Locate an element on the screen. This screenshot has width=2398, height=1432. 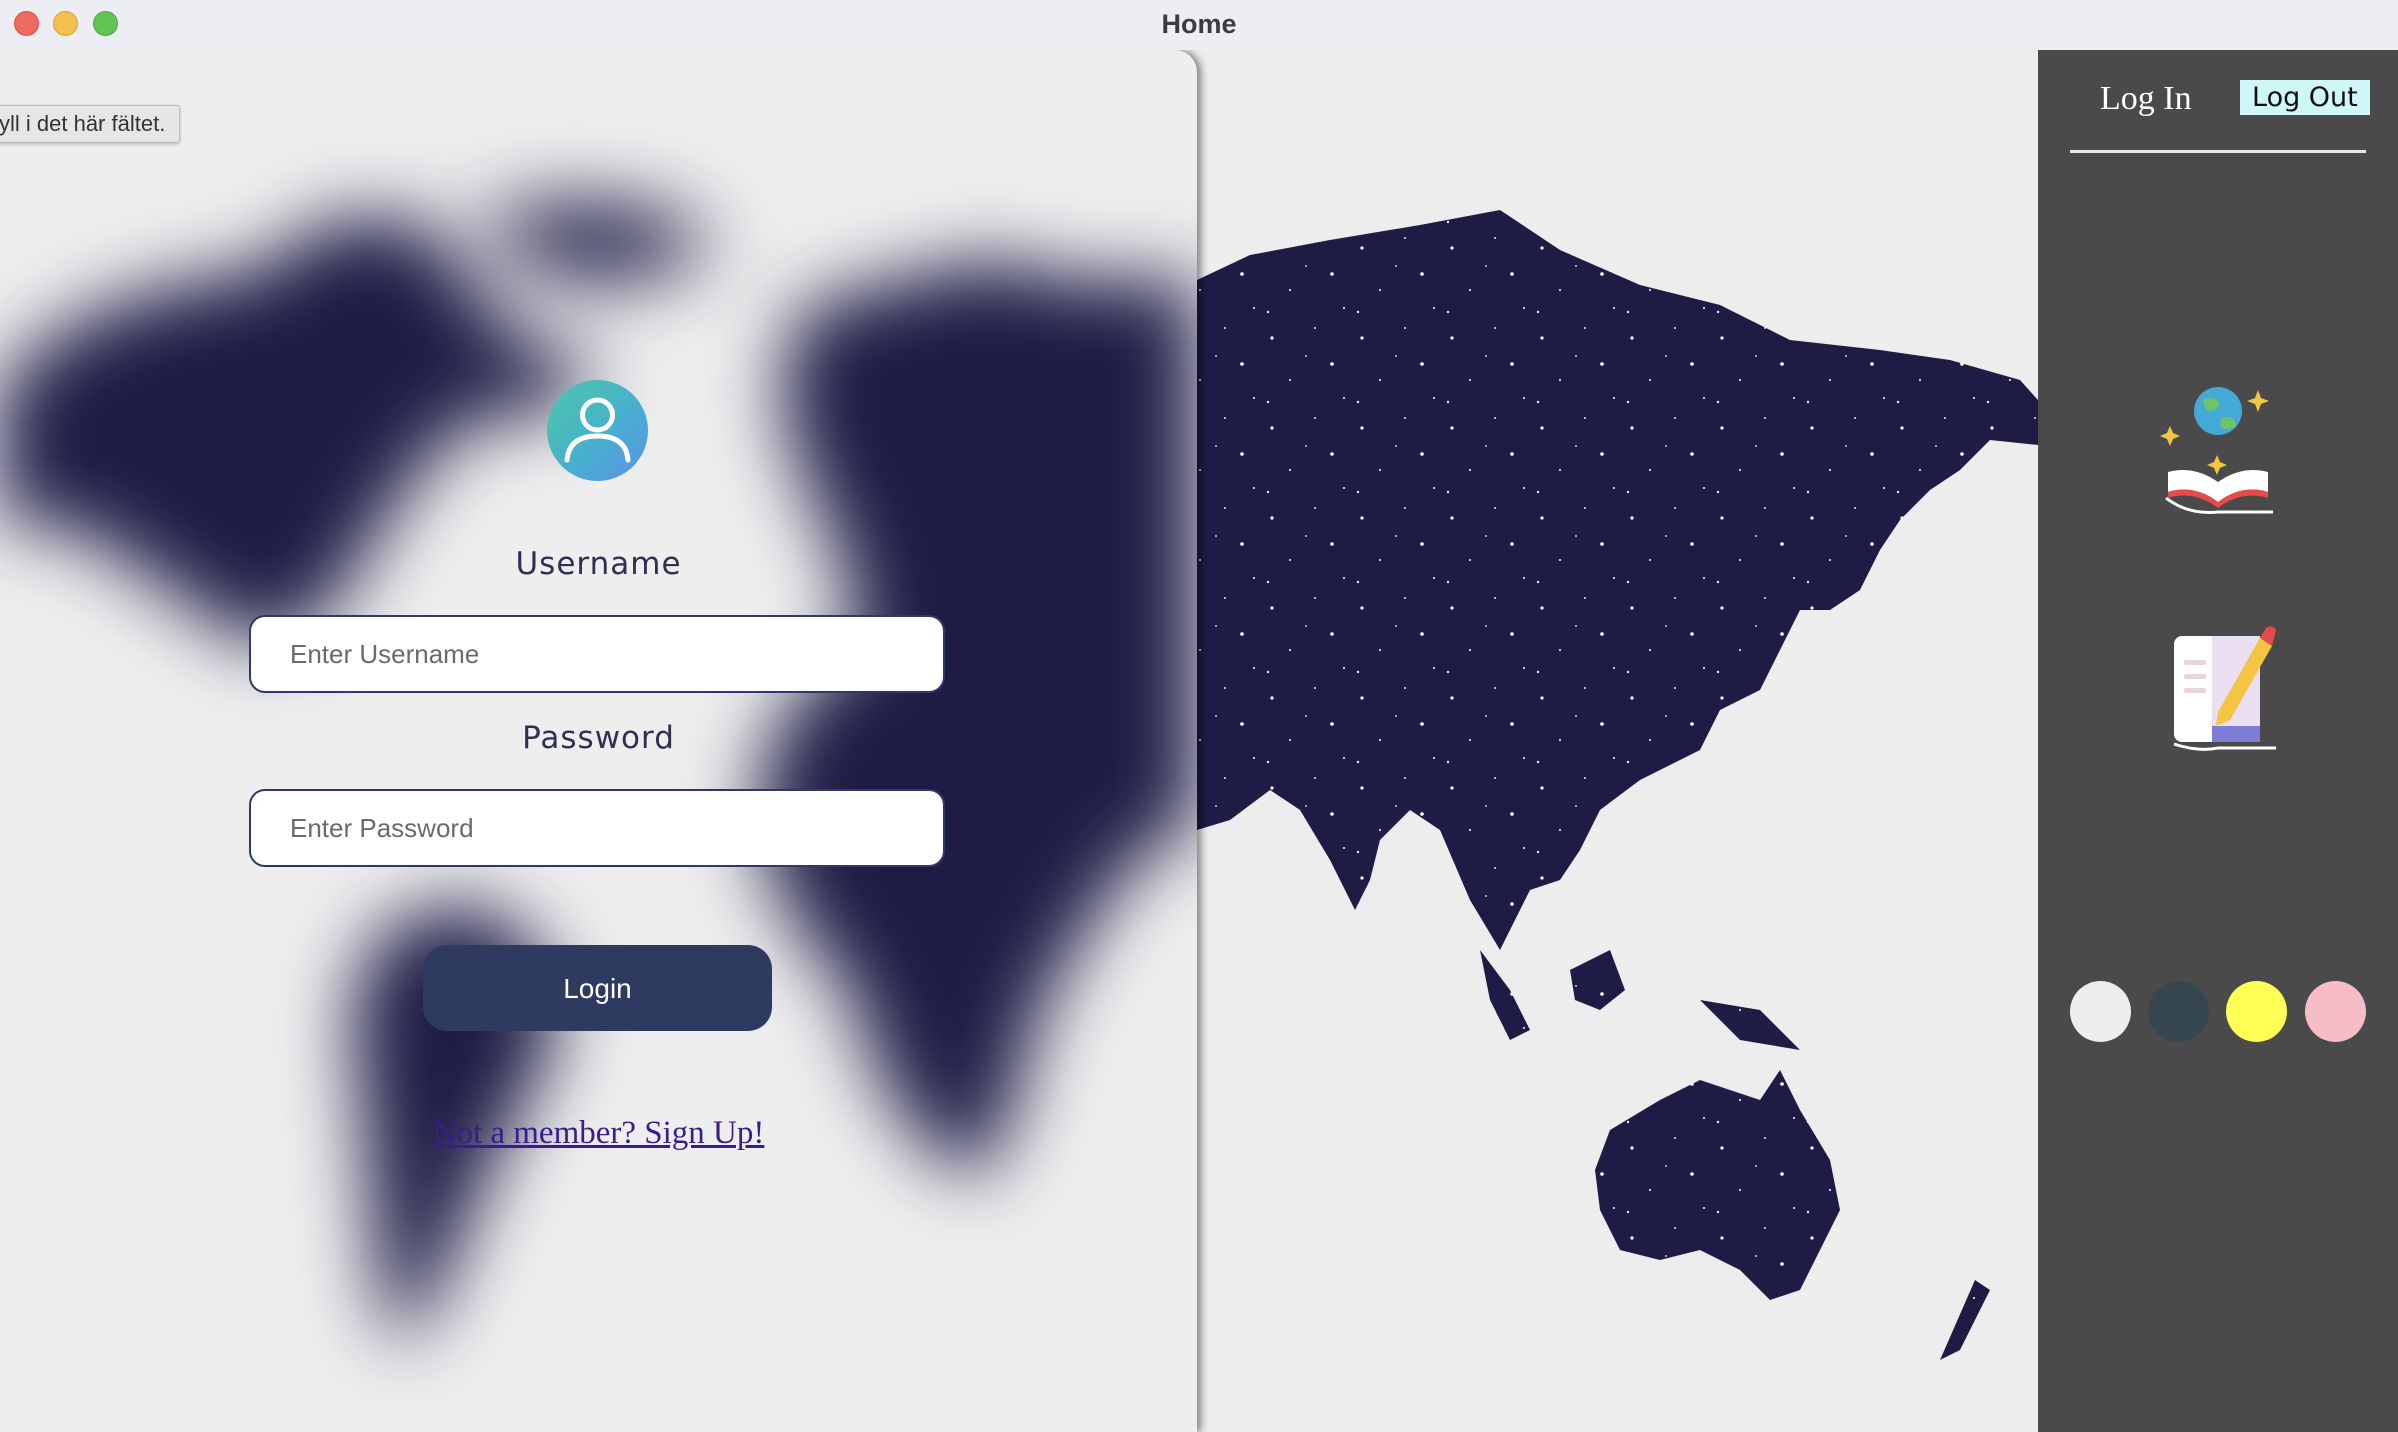
password-label: Password is located at coordinates (598, 738).